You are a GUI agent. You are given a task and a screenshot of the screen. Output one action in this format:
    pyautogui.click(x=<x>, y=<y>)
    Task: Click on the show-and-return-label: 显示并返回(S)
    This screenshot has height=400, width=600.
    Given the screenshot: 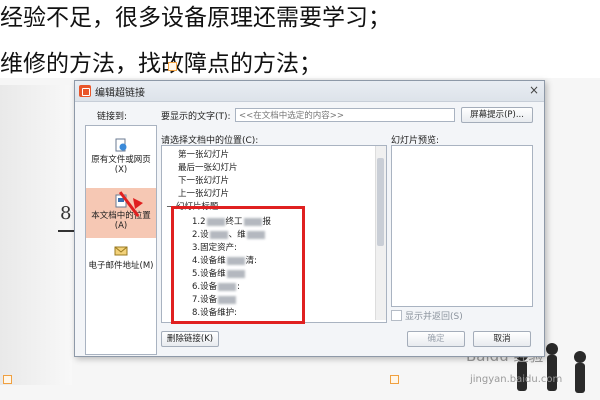 What is the action you would take?
    pyautogui.click(x=434, y=317)
    